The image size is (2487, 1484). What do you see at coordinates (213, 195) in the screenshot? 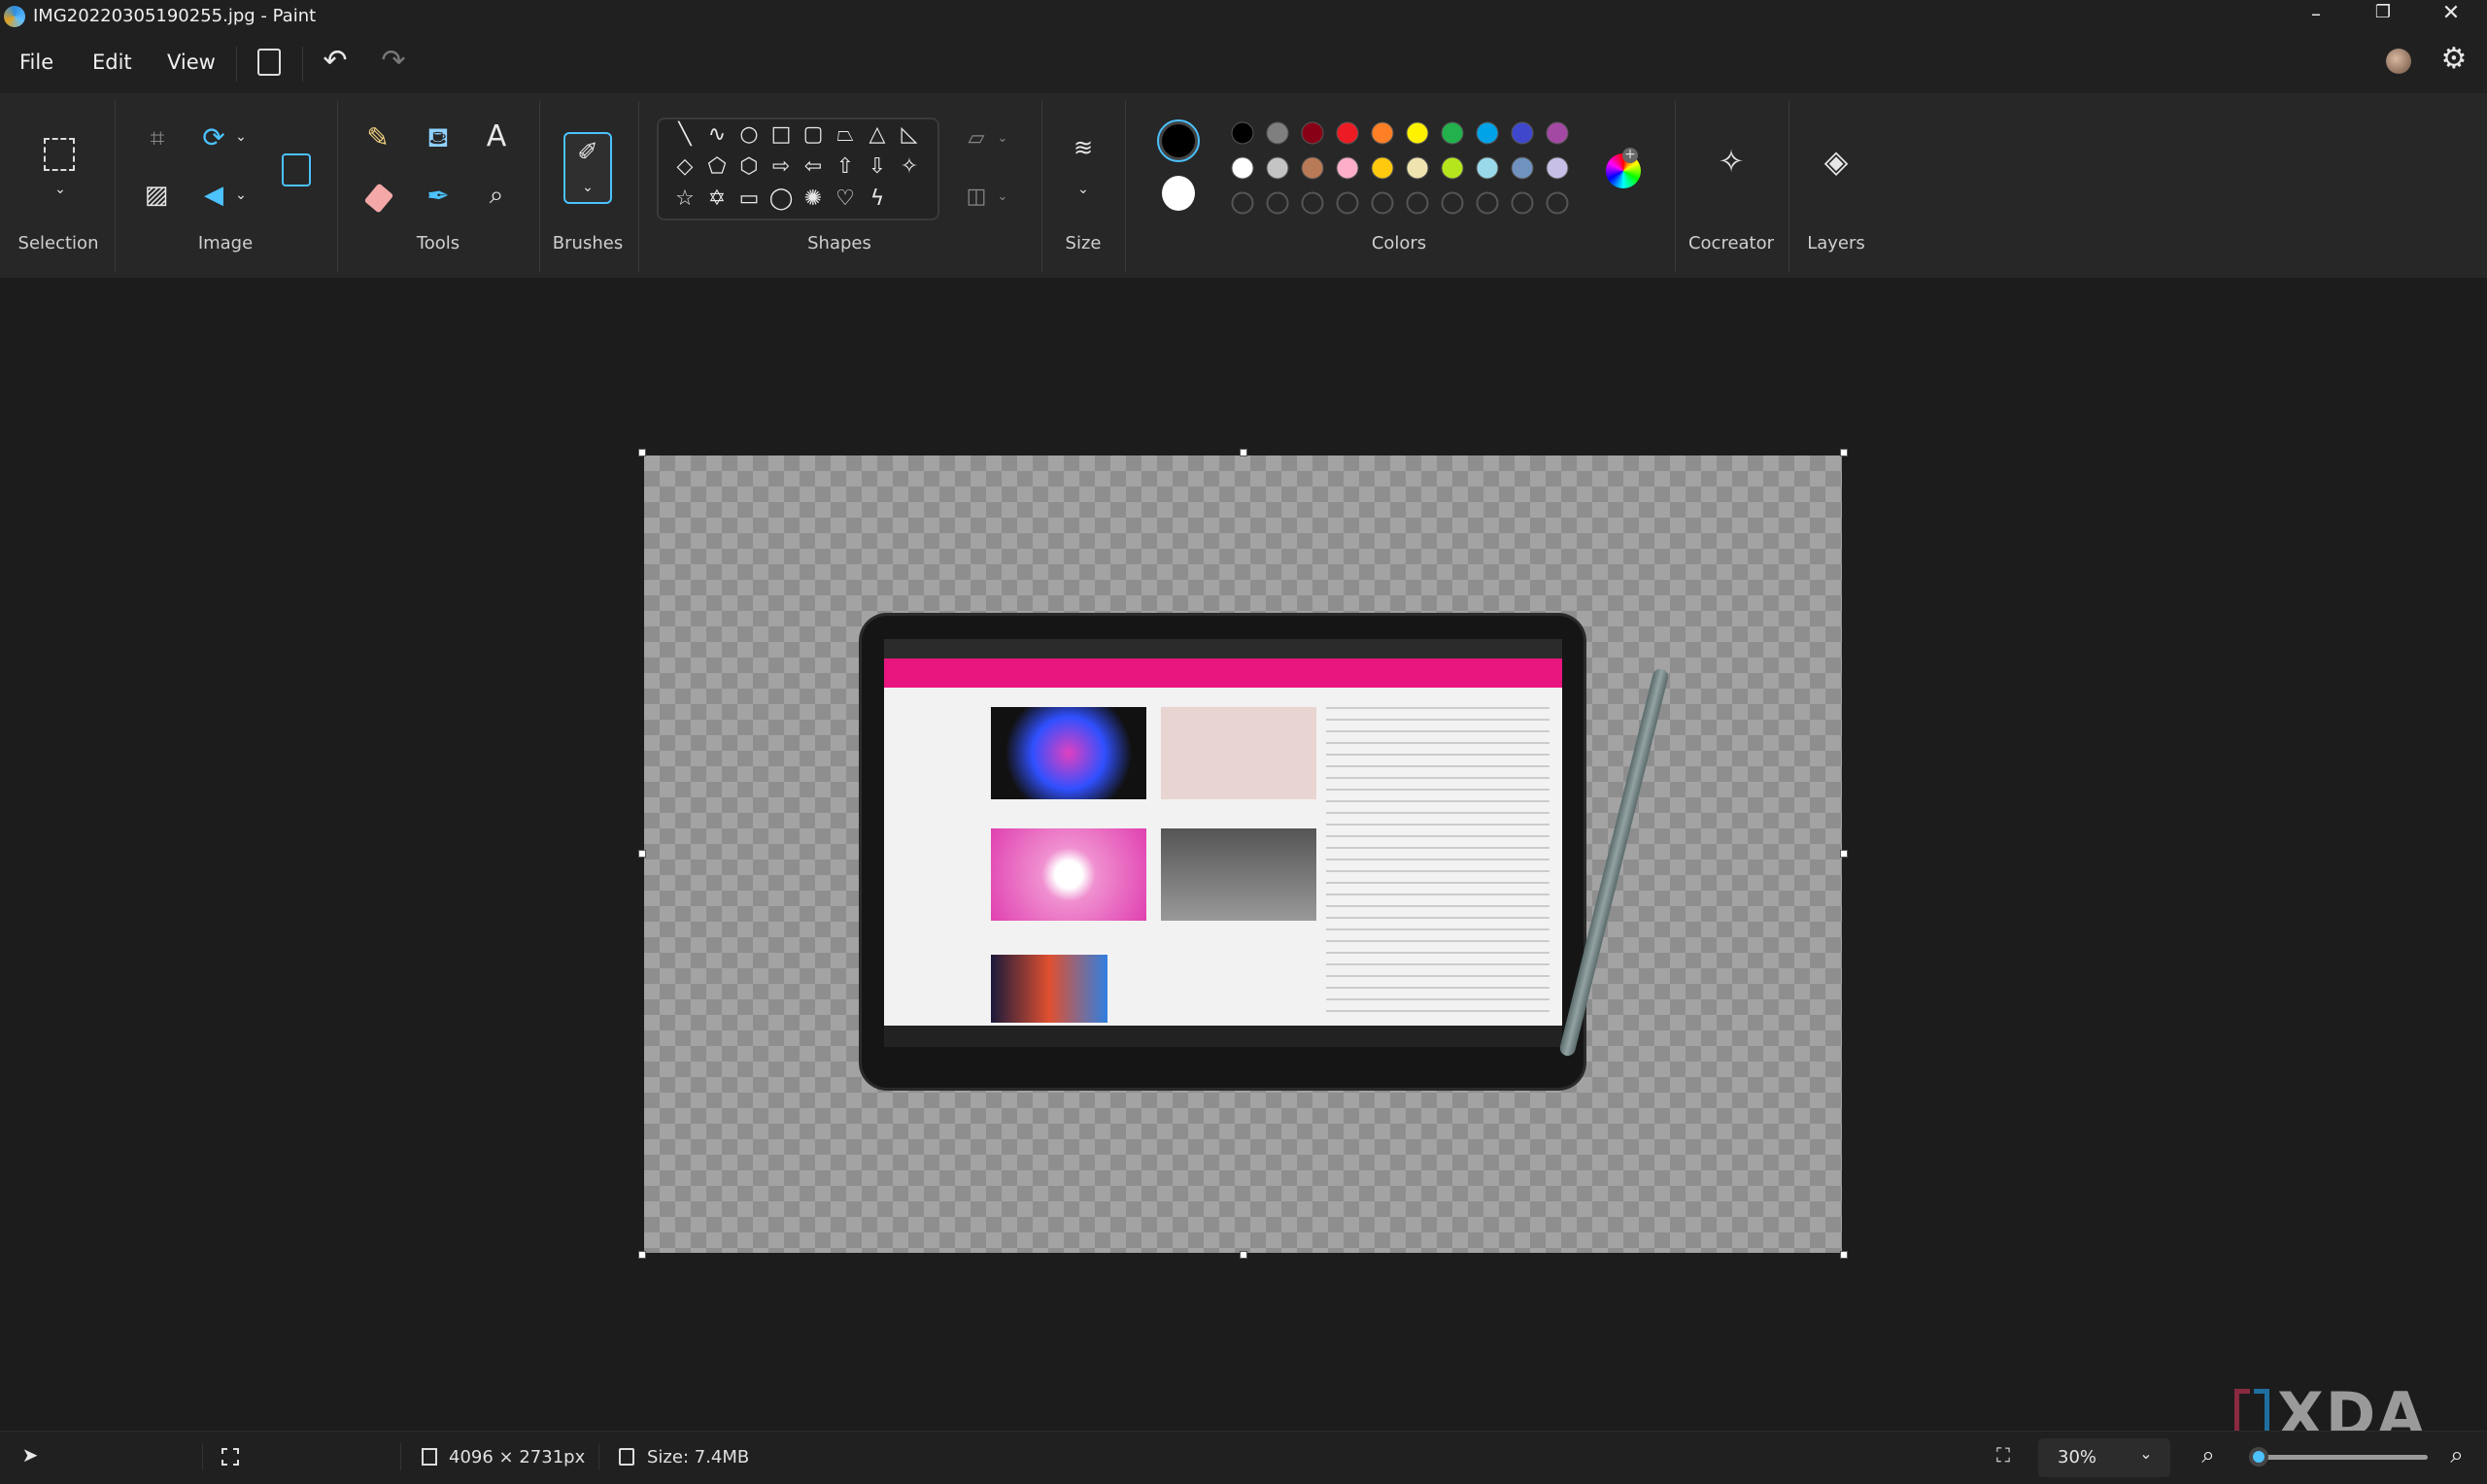
I see `flip-icon: ◀` at bounding box center [213, 195].